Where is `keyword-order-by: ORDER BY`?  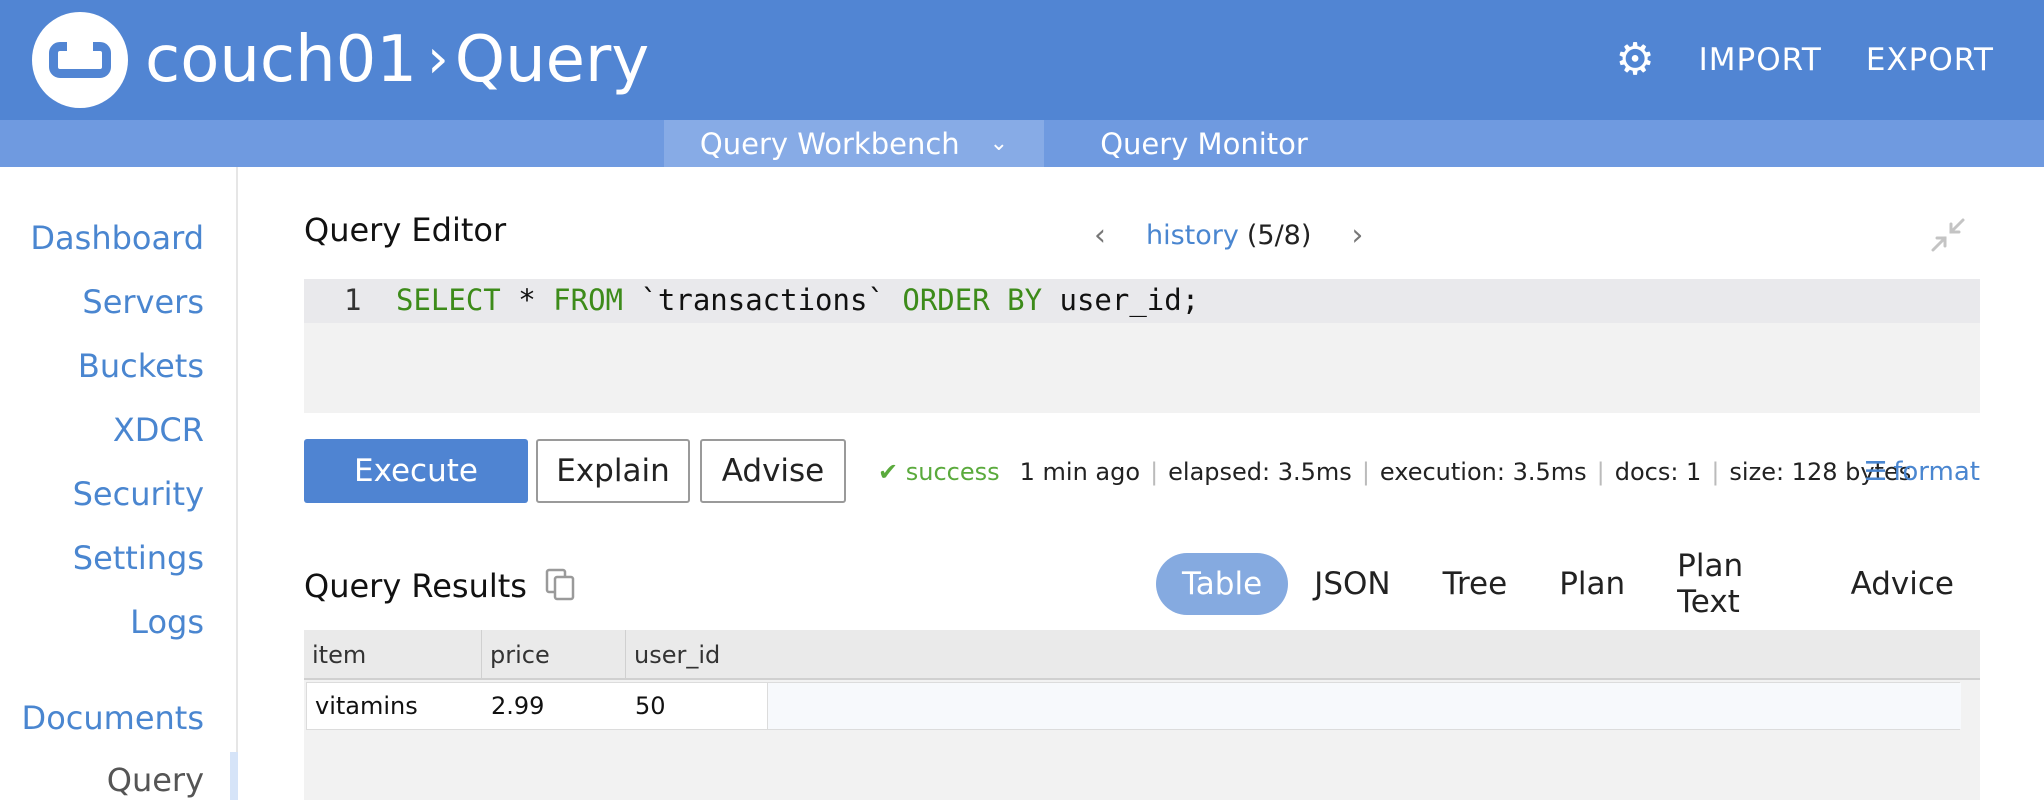 keyword-order-by: ORDER BY is located at coordinates (972, 300).